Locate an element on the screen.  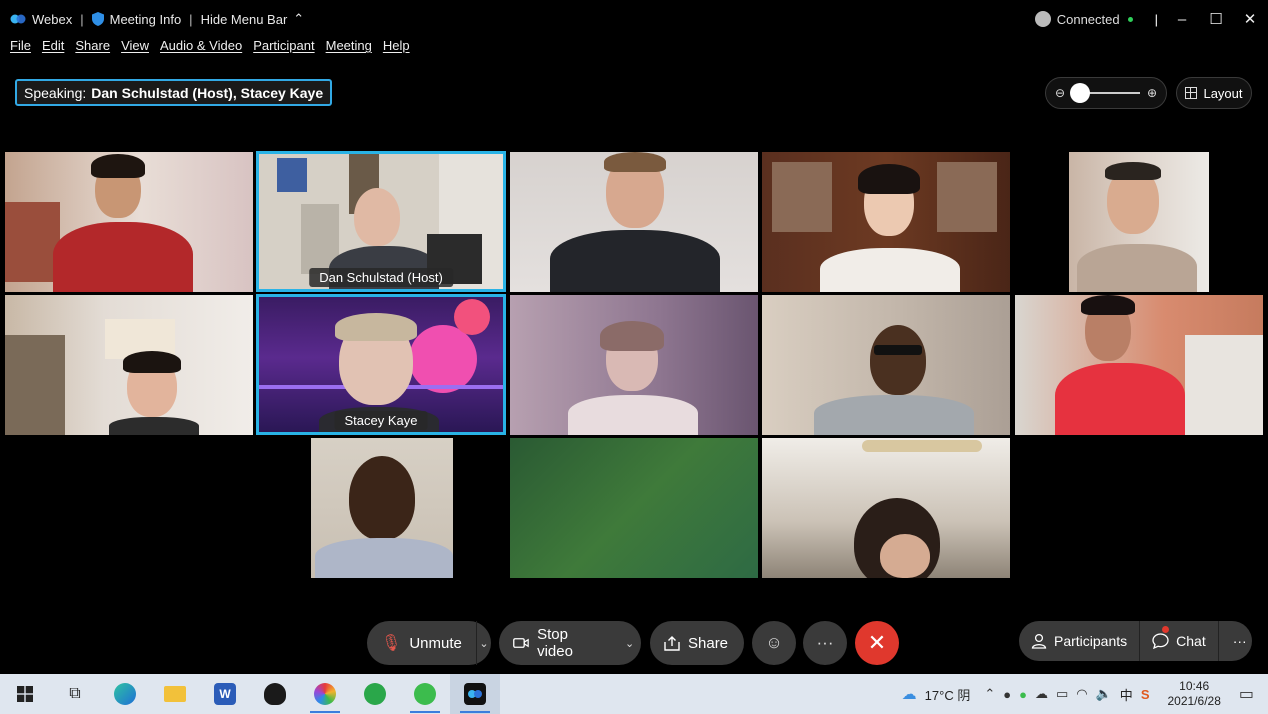
participants-button: Participants is located at coordinates (1079, 641).